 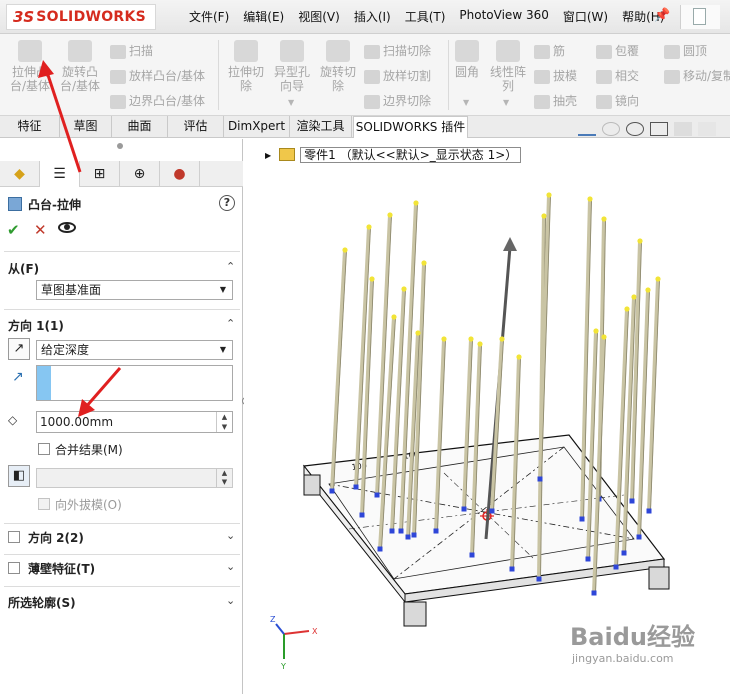 What do you see at coordinates (623, 658) in the screenshot?
I see `watermark-sub: jingyan.baidu.com` at bounding box center [623, 658].